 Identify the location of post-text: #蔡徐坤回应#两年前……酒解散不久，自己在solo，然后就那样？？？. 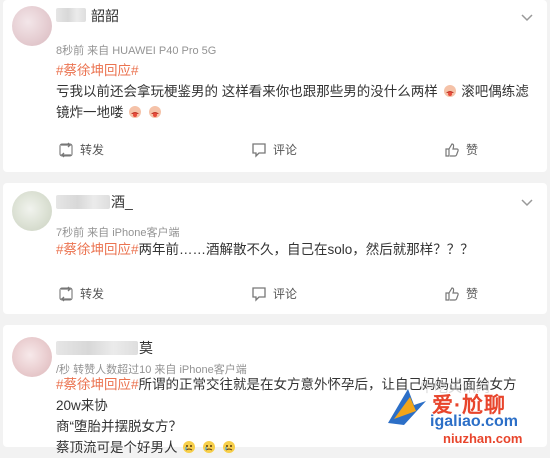
(265, 249).